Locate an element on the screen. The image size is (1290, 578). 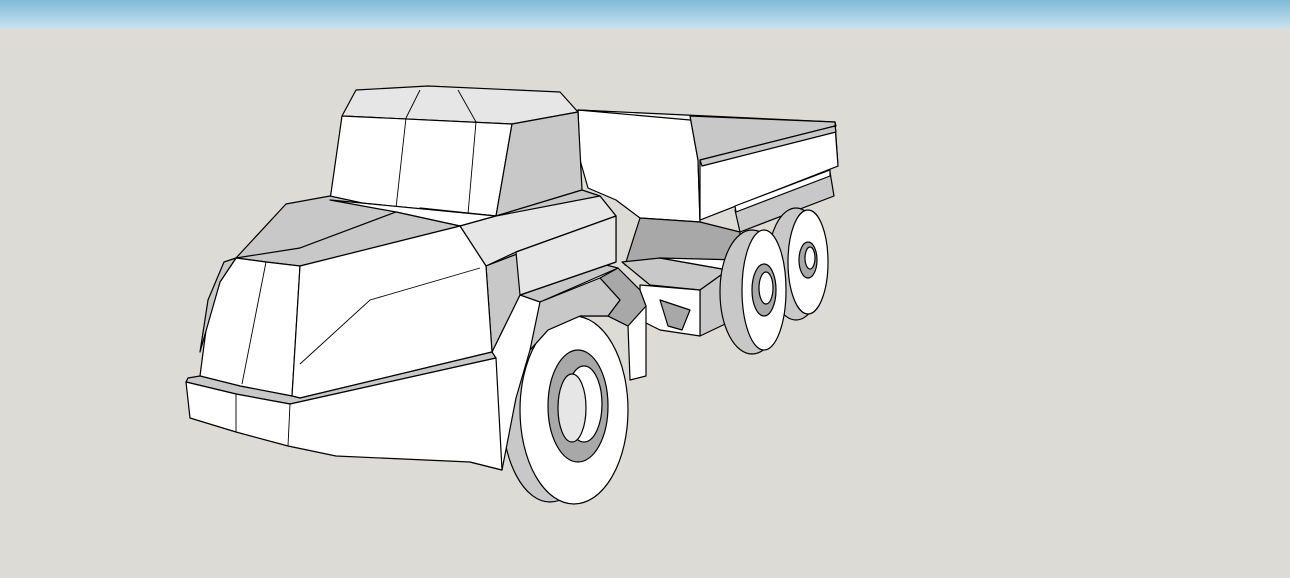
cab-front-window is located at coordinates (421, 166).